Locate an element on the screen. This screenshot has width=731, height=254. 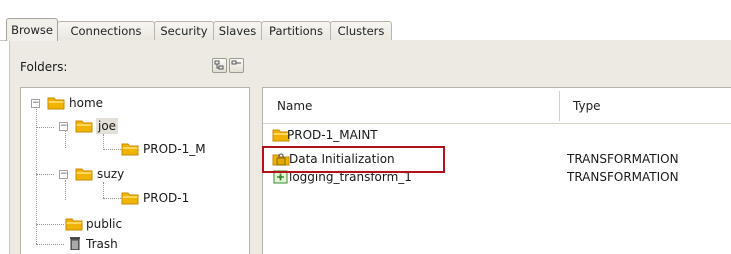
column-header-name: Name is located at coordinates (411, 106).